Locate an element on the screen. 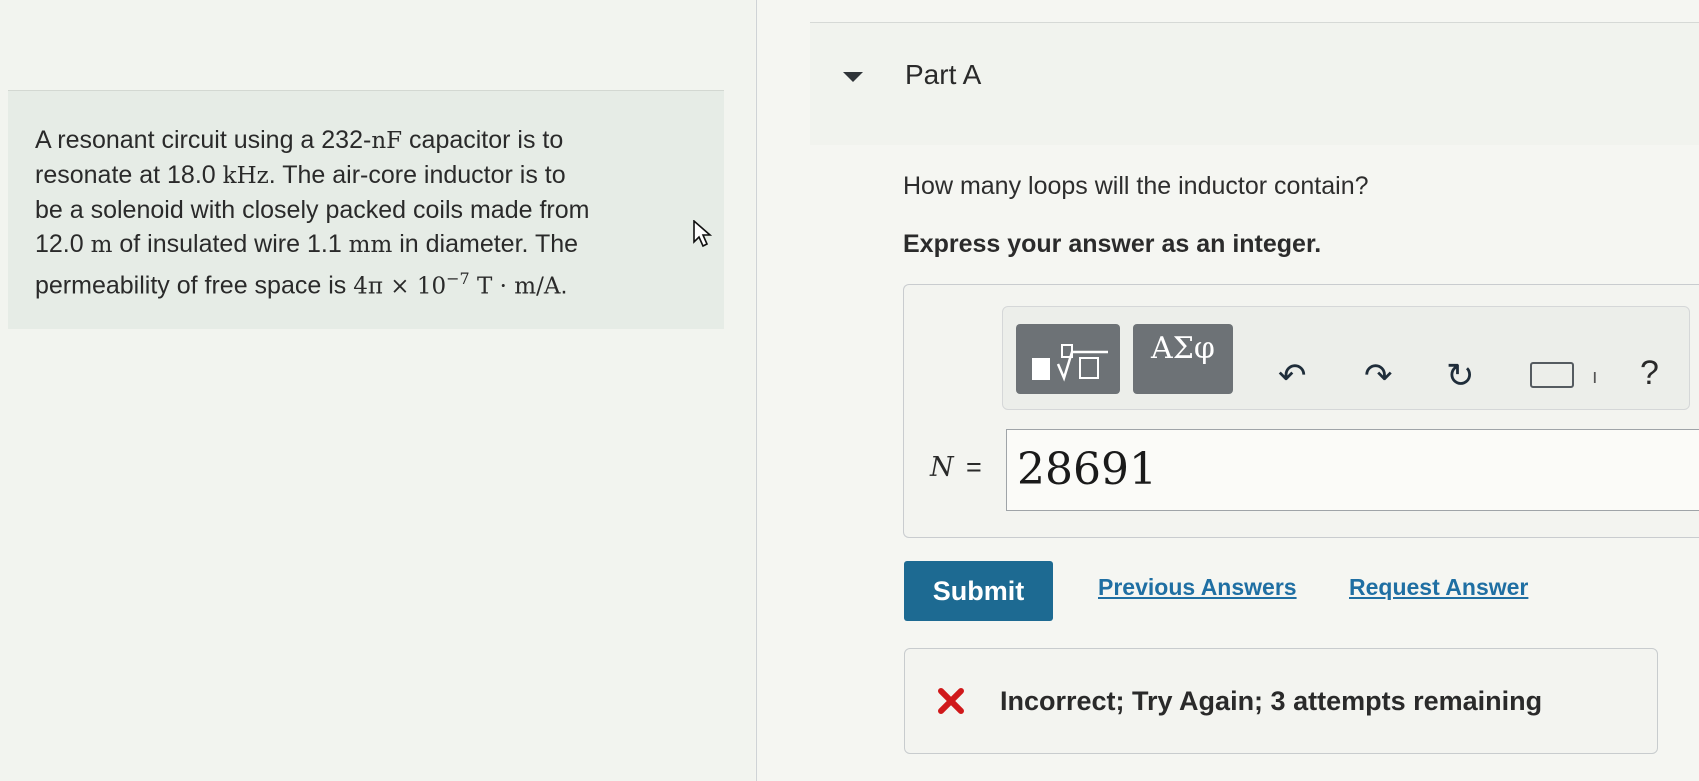 This screenshot has width=1699, height=781. problem-text-seg: of insulated wire 1.1 is located at coordinates (230, 244).